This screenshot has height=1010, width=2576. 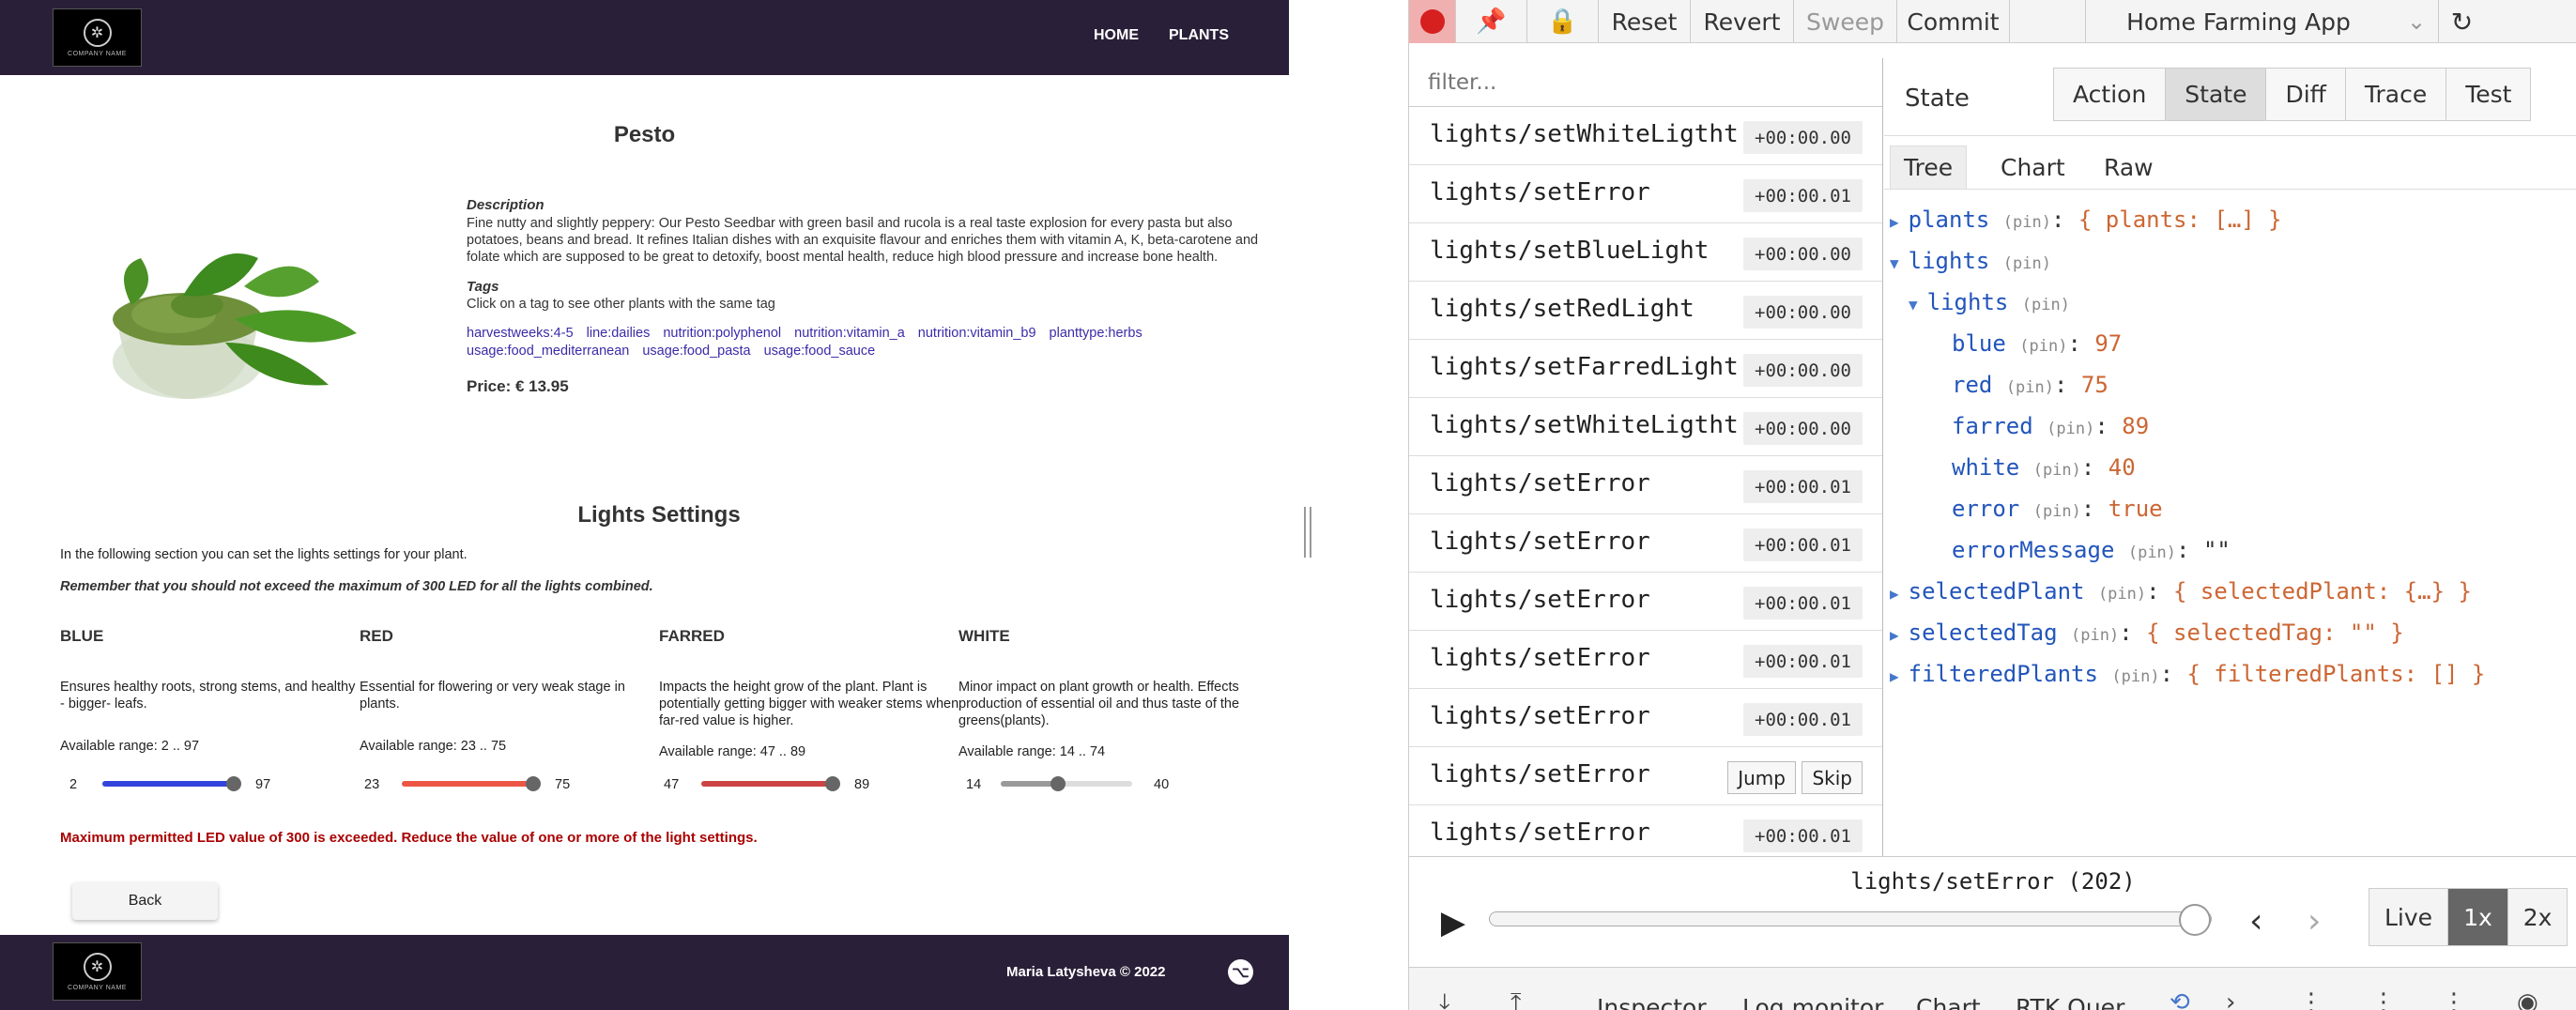 What do you see at coordinates (1971, 269) in the screenshot?
I see `tree-node-lights: ▼ lights (pin)` at bounding box center [1971, 269].